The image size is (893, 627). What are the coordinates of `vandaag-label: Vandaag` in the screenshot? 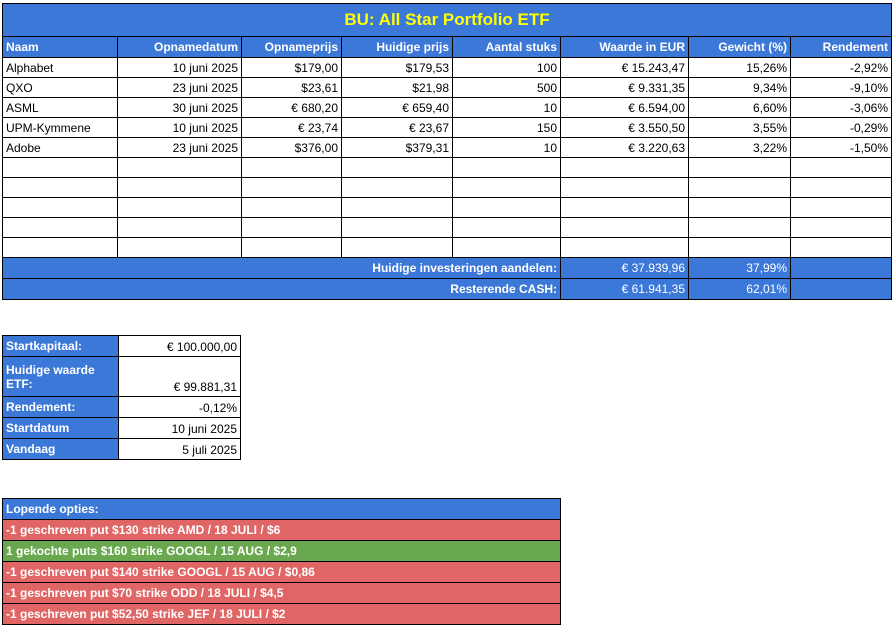 It's located at (60, 449).